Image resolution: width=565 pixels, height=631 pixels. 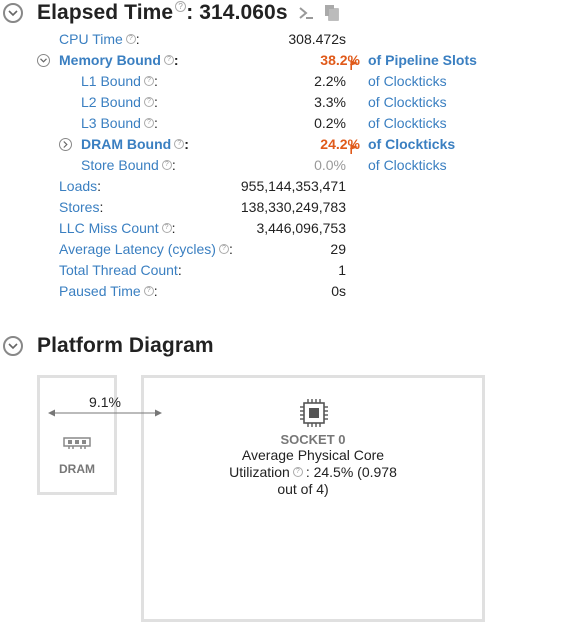 I want to click on l2-bound-label-text: L2 Bound, so click(x=111, y=102).